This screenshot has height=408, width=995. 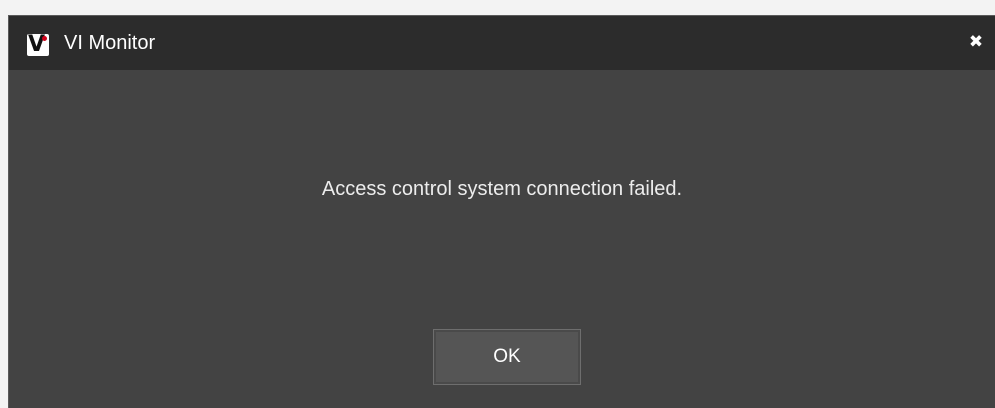 I want to click on window-title: VI Monitor, so click(x=110, y=43).